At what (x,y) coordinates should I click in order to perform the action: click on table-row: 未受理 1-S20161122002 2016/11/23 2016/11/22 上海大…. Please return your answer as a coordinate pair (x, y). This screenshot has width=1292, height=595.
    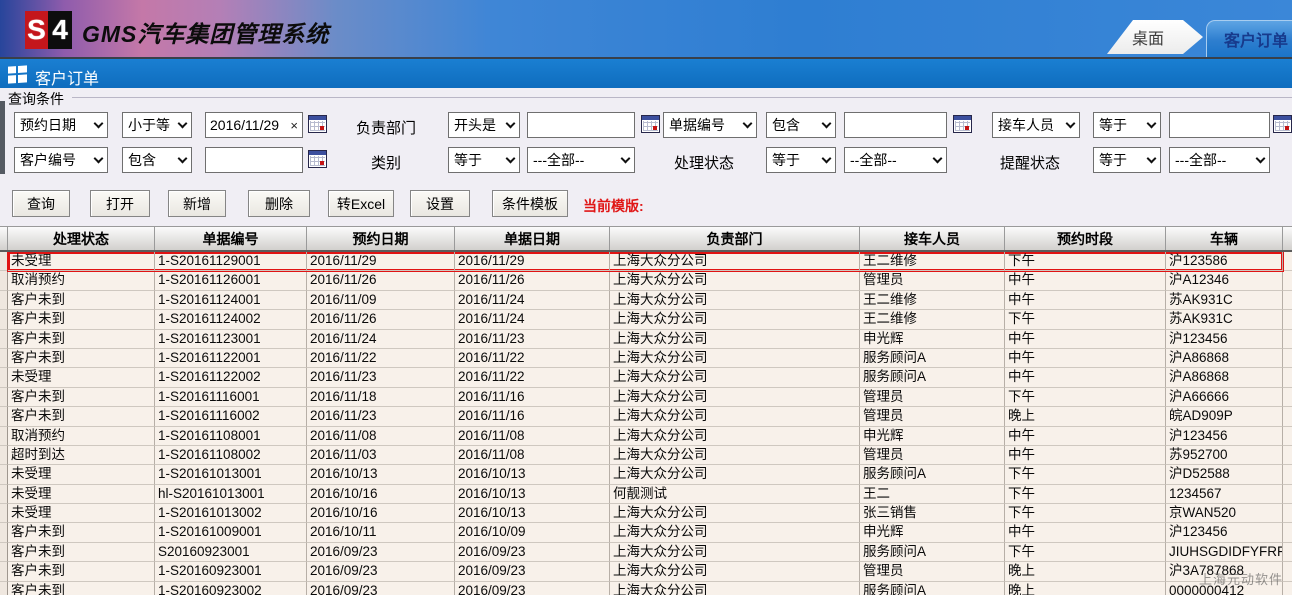
    Looking at the image, I should click on (646, 378).